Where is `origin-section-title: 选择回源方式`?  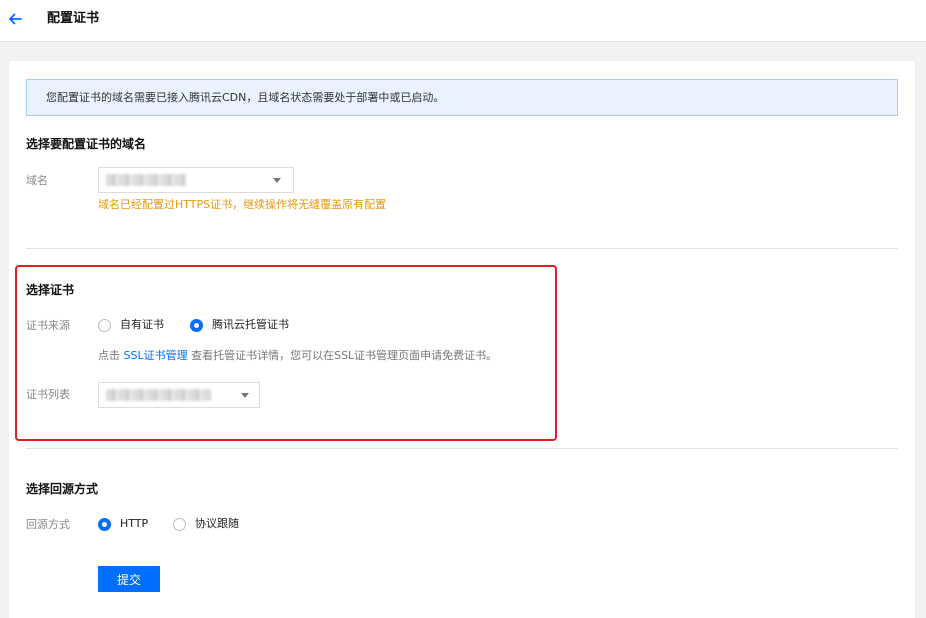 origin-section-title: 选择回源方式 is located at coordinates (62, 489).